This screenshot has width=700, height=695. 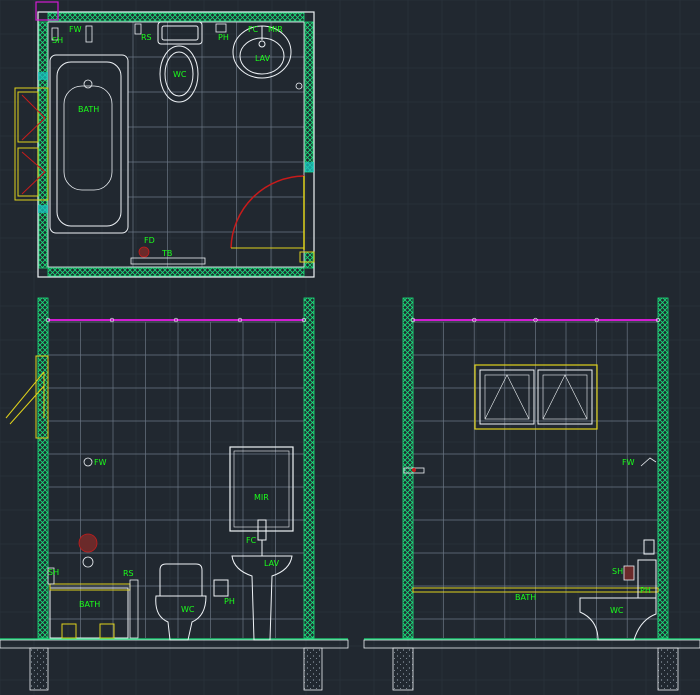 I want to click on elevation-left-label-ph: PH, so click(x=229, y=601).